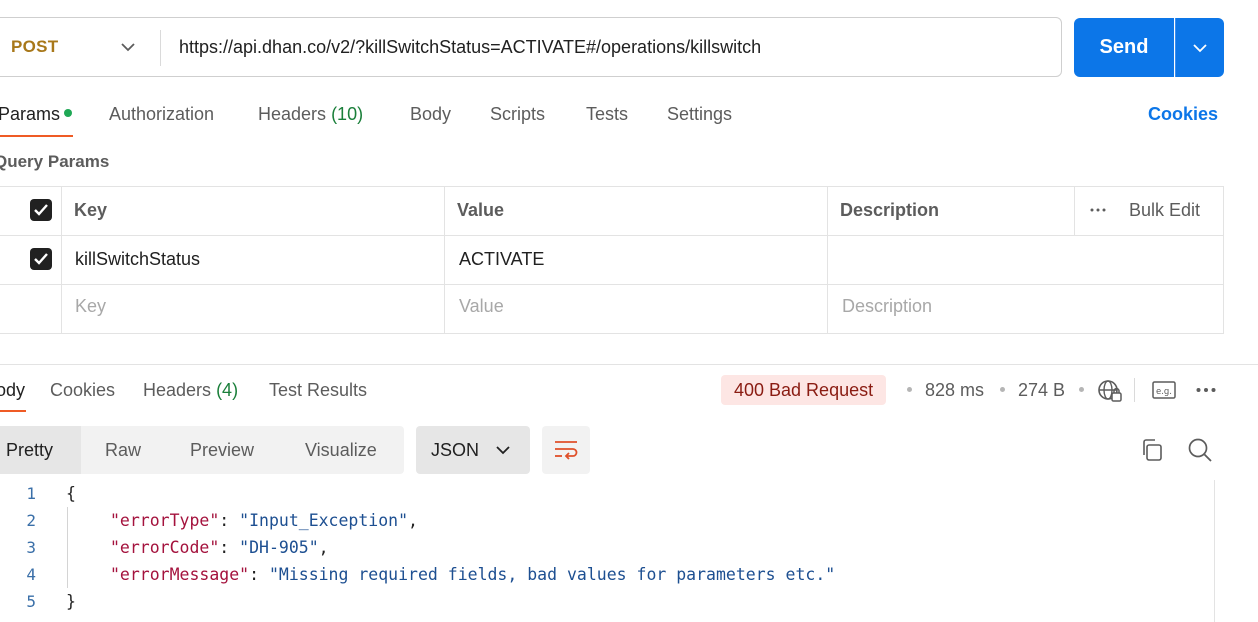 This screenshot has height=622, width=1258. I want to click on toolbar-divider, so click(1134, 390).